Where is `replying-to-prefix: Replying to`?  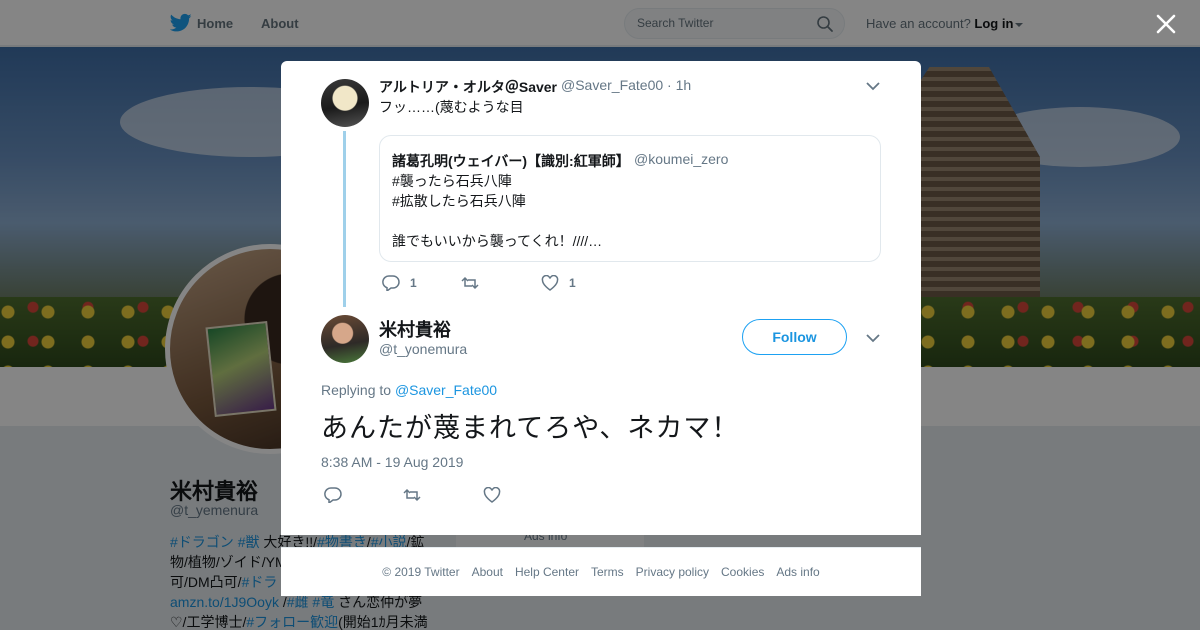 replying-to-prefix: Replying to is located at coordinates (356, 390).